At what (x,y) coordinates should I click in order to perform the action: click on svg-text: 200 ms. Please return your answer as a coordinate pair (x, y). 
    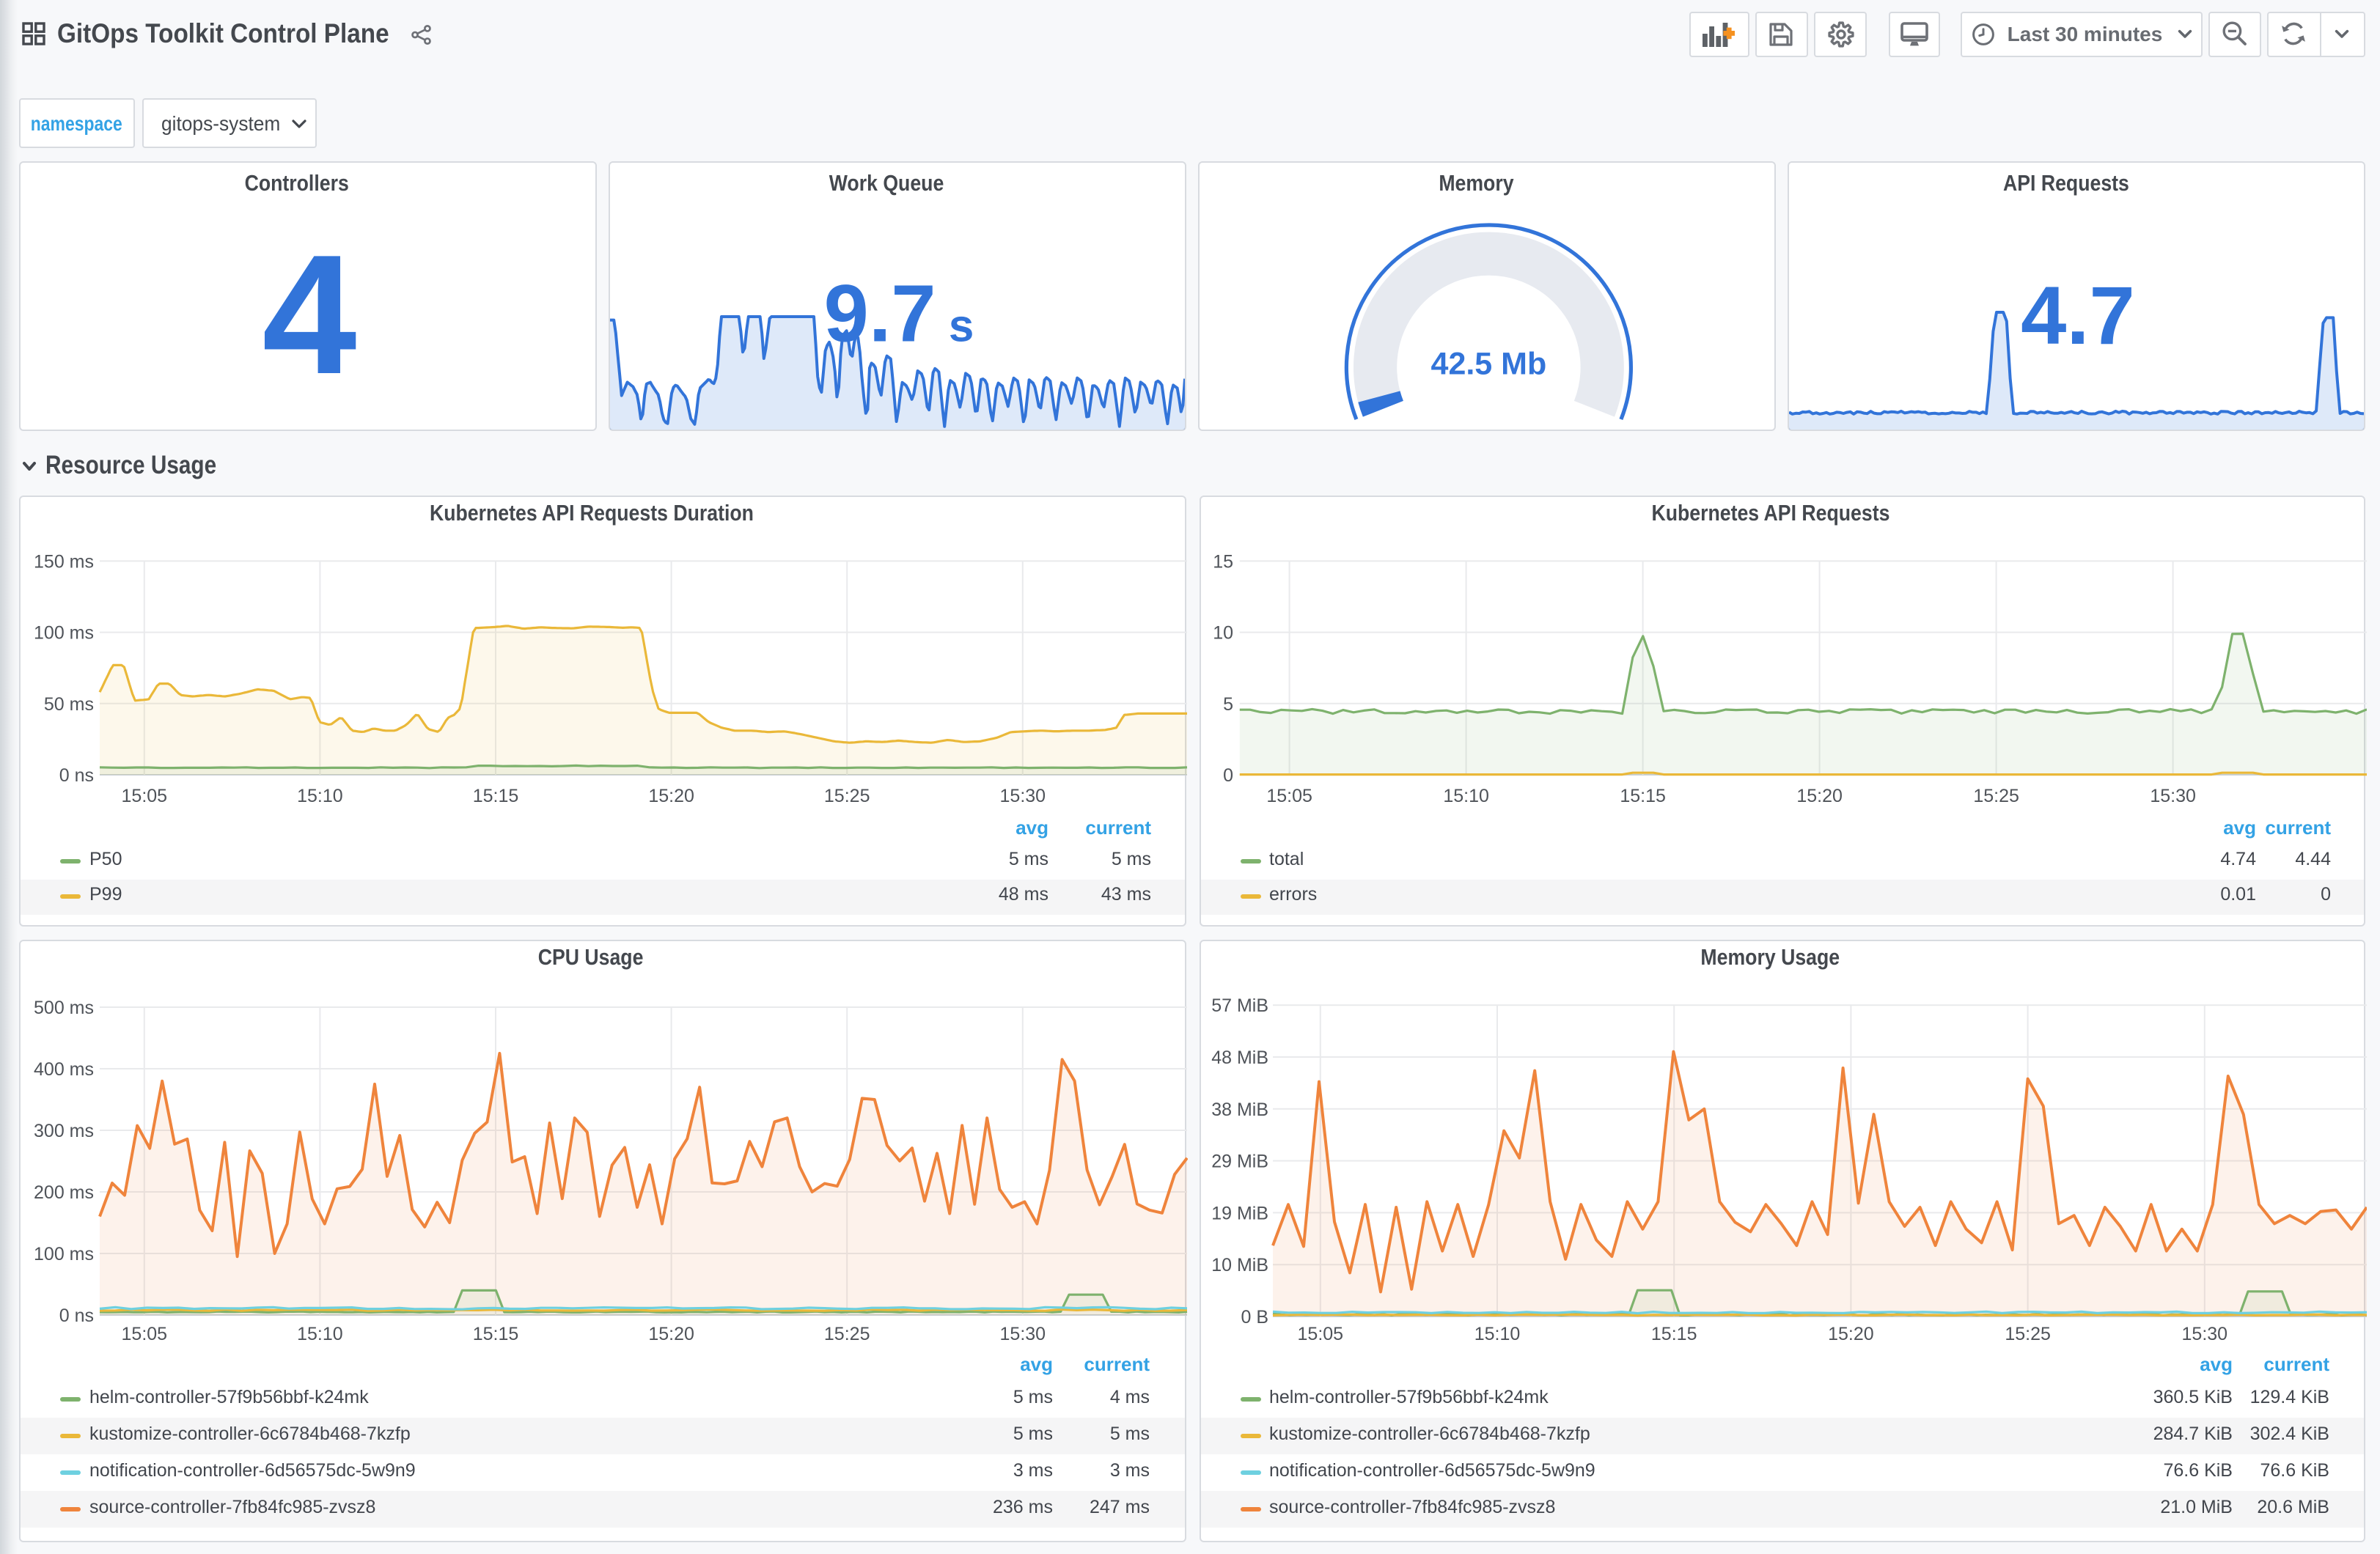
    Looking at the image, I should click on (64, 1193).